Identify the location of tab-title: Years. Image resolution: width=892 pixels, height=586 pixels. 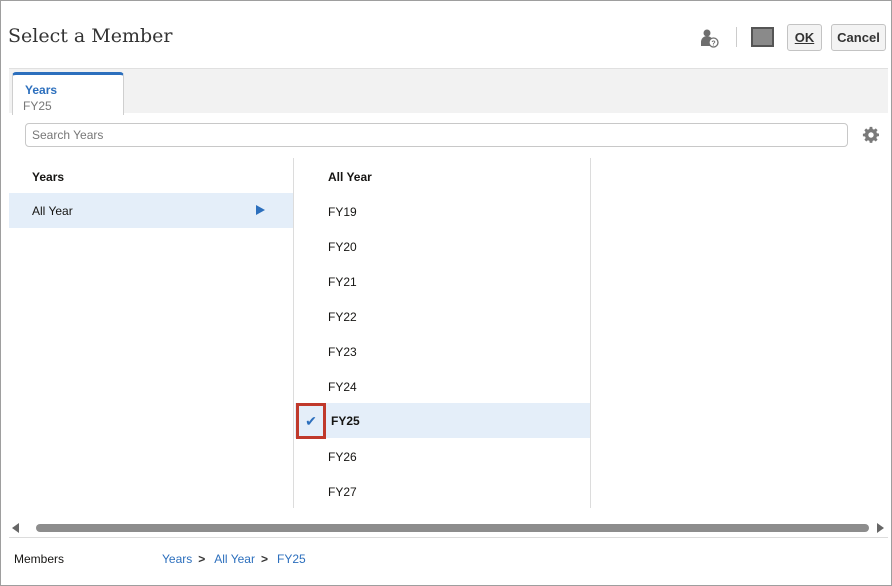
(41, 90).